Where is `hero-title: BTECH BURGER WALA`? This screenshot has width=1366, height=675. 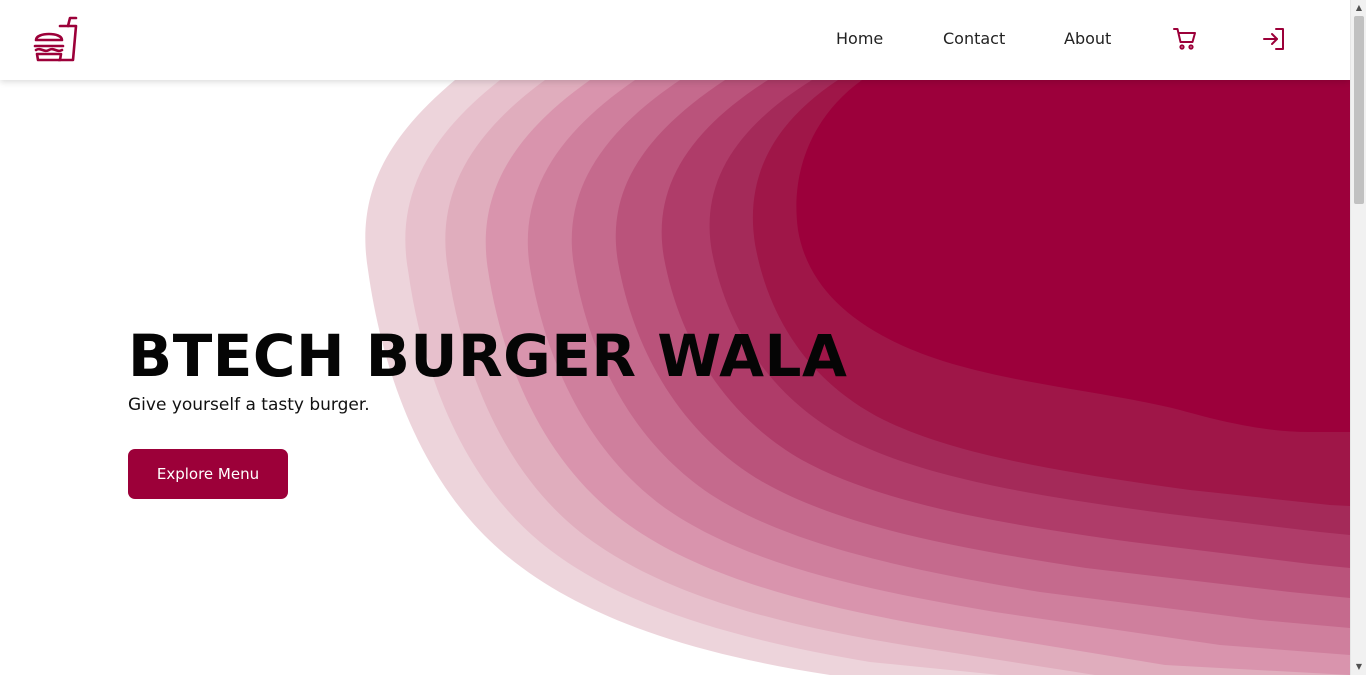 hero-title: BTECH BURGER WALA is located at coordinates (488, 356).